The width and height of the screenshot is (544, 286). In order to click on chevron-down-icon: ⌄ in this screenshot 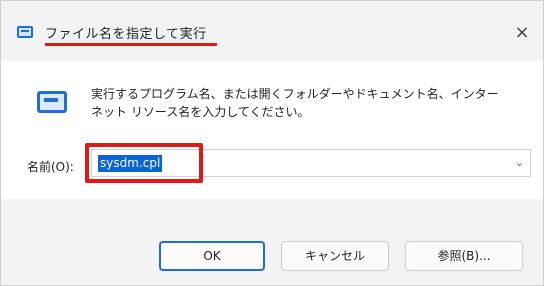, I will do `click(519, 162)`.